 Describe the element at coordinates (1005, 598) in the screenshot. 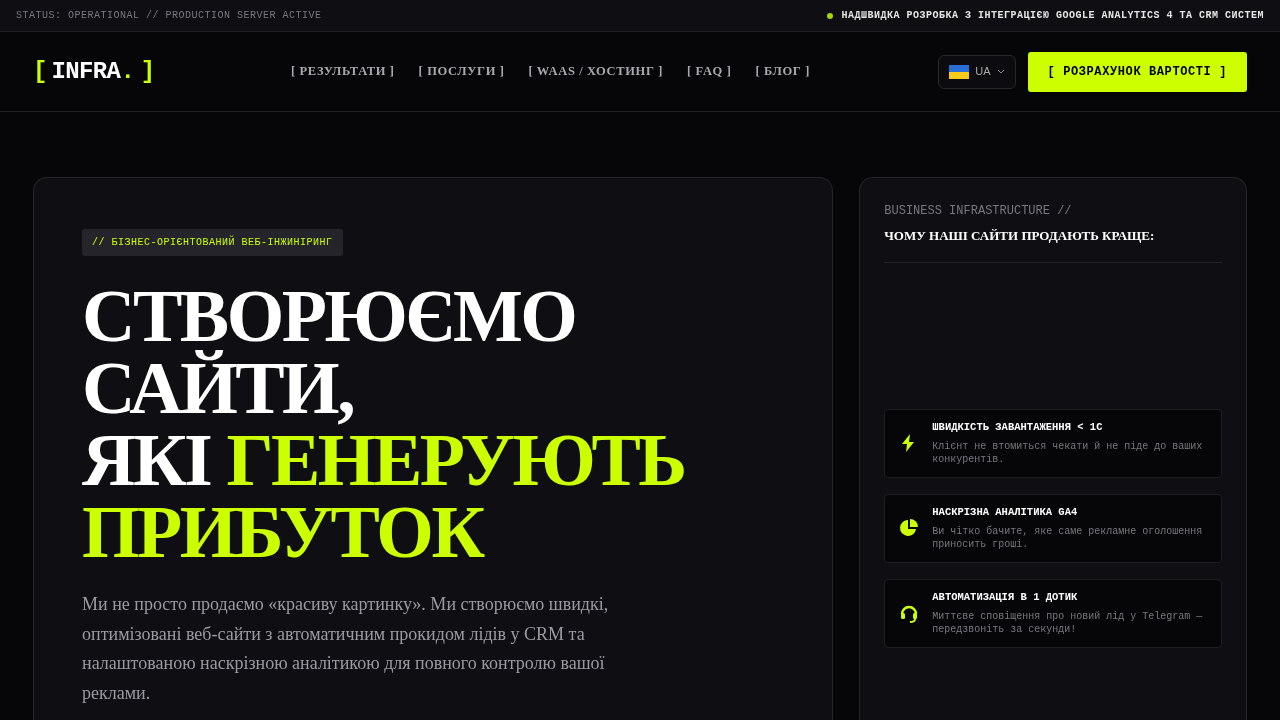

I see `benefit-title: АВТОМАТИЗАЦІЯ В 1 ДОТИК` at that location.